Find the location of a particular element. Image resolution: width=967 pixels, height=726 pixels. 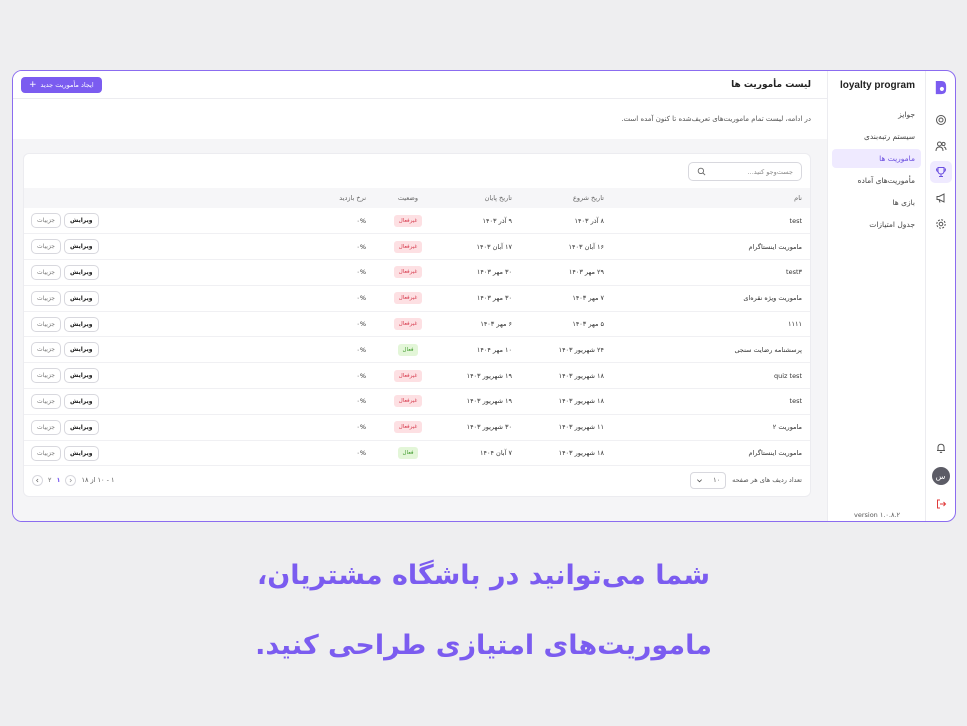

rows-per-page-select: ۱۰ is located at coordinates (708, 480).